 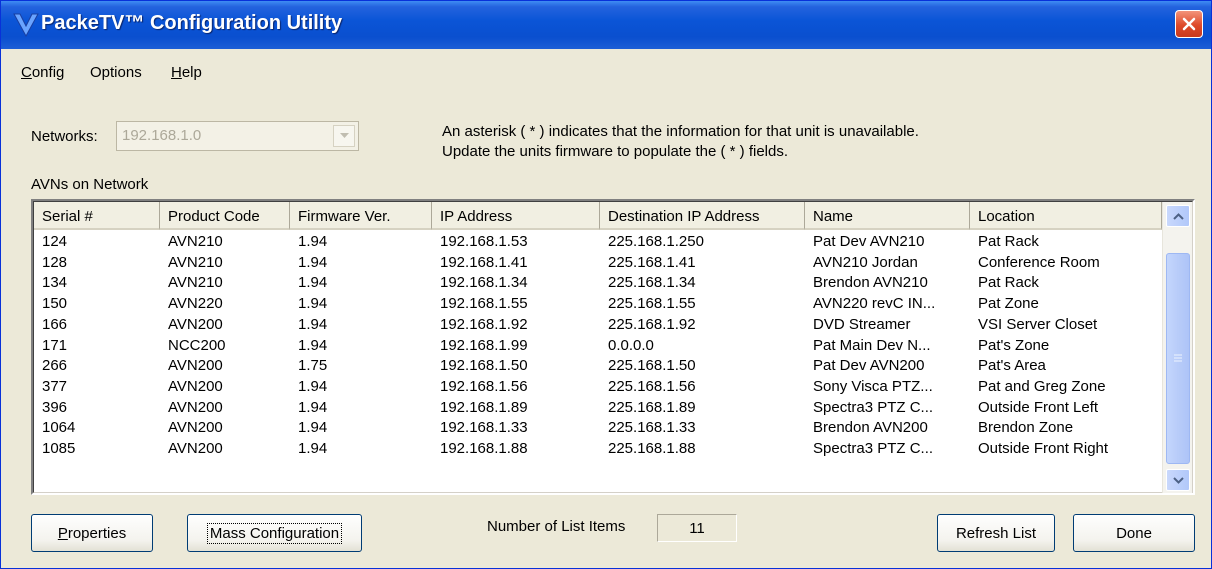 I want to click on mass-configuration-button: Mass Configuration, so click(x=274, y=533).